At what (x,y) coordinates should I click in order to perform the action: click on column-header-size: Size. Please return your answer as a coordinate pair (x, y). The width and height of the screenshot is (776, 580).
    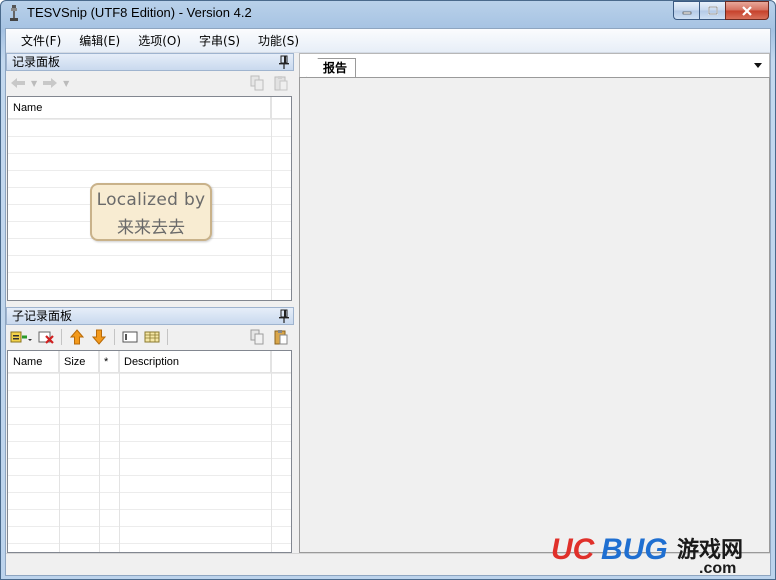
    Looking at the image, I should click on (79, 361).